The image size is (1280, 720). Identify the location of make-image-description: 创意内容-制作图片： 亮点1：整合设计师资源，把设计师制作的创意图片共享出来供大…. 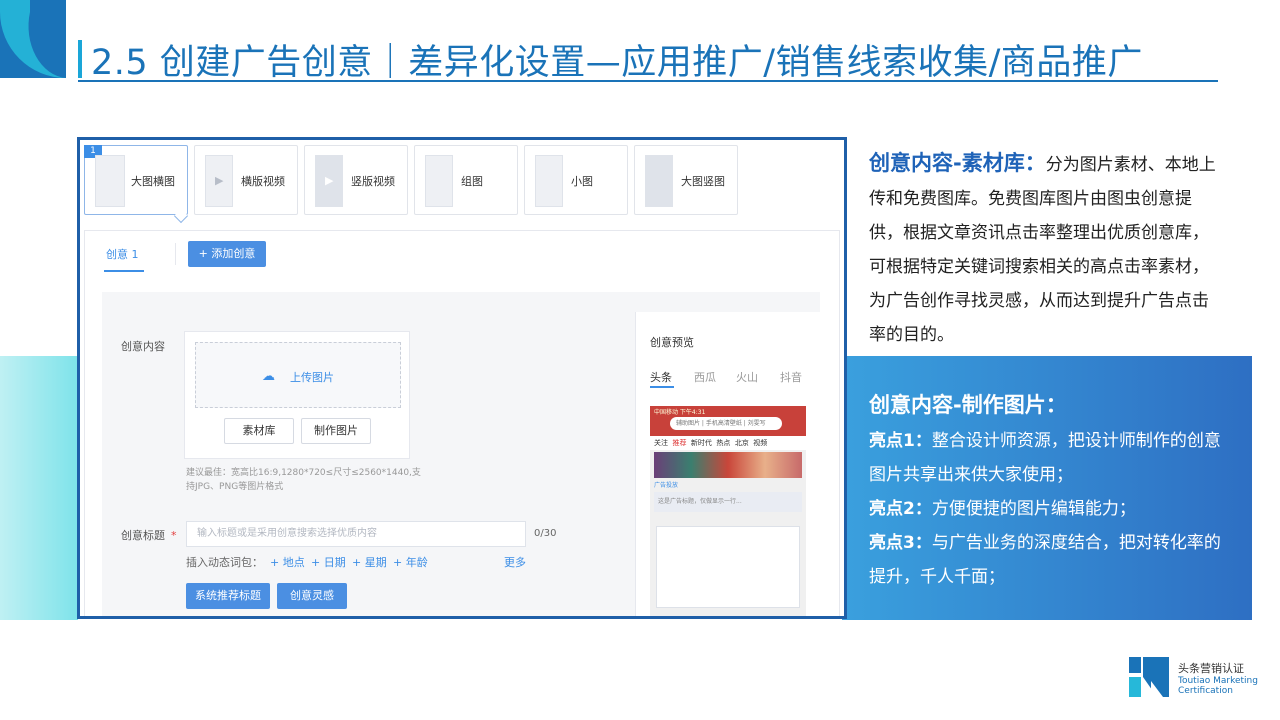
(1047, 491).